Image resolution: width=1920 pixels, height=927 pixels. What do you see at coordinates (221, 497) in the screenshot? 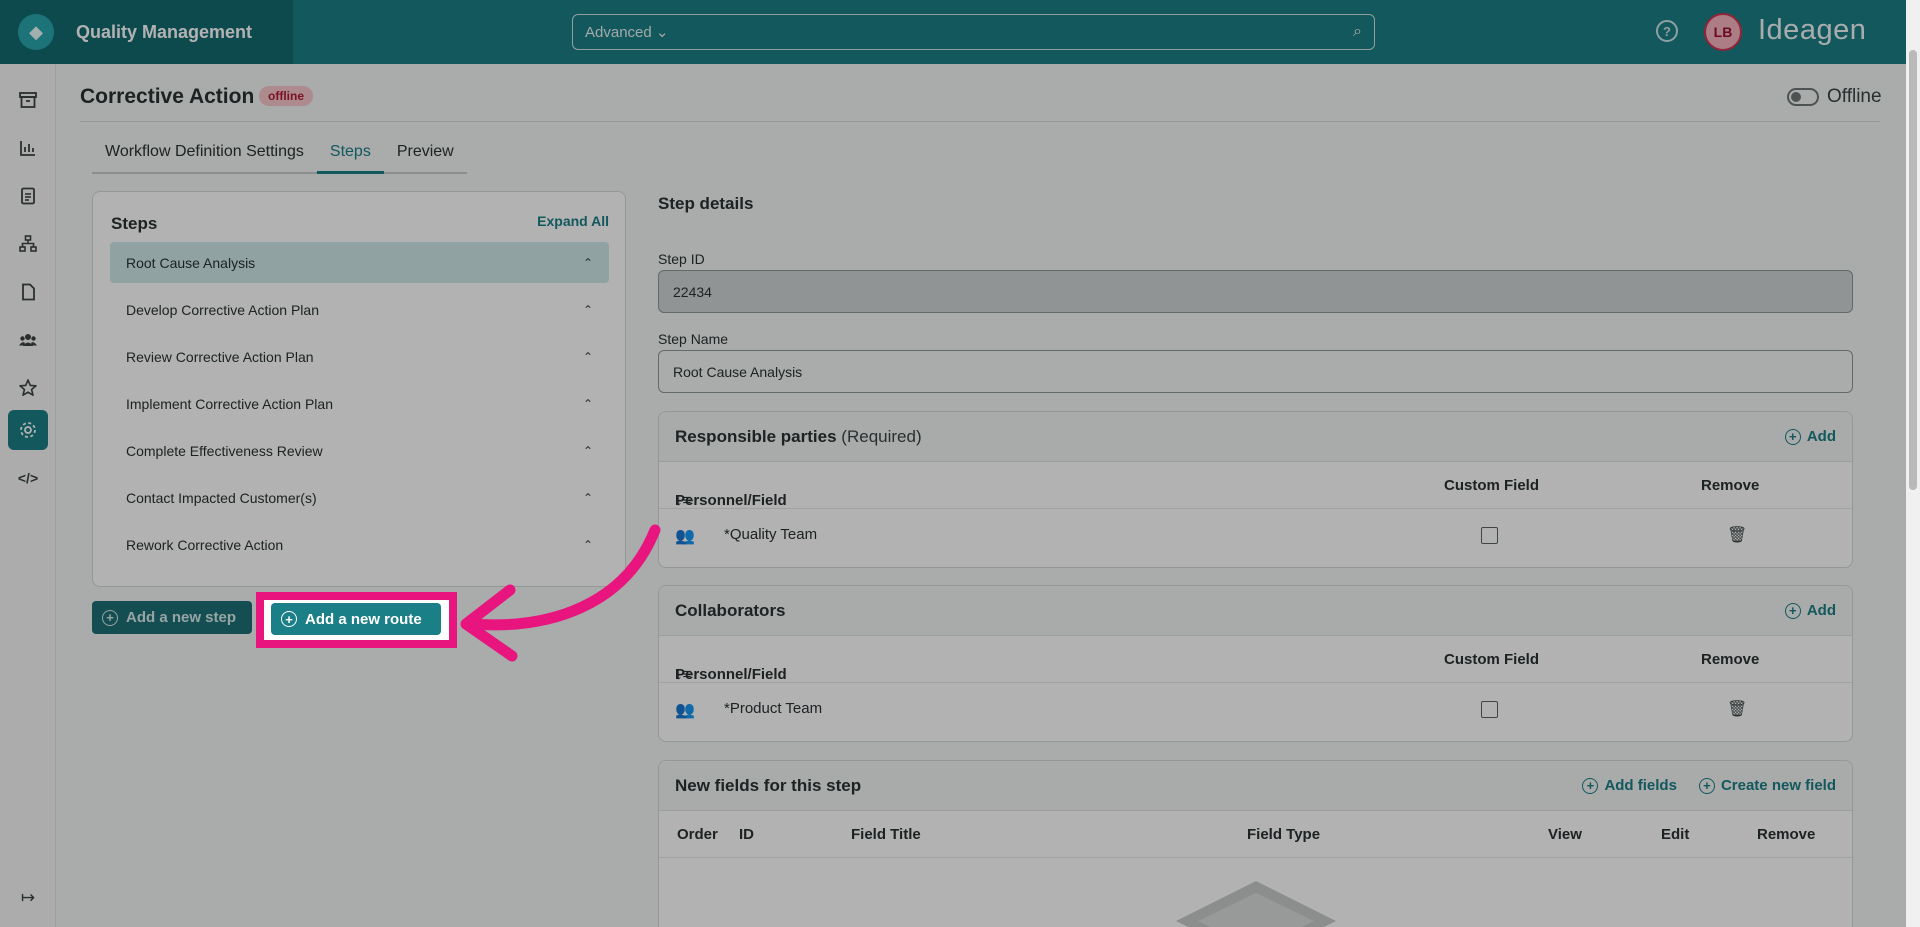
I see `step-item-label: Contact Impacted Customer(s)` at bounding box center [221, 497].